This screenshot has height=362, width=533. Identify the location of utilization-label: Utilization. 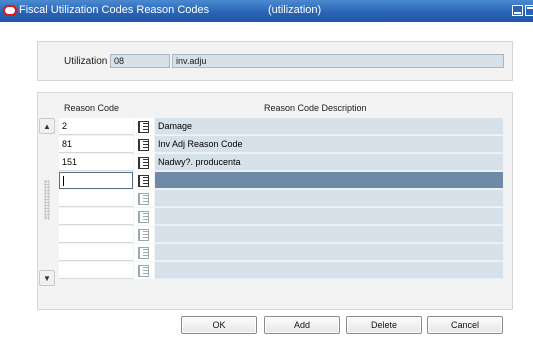
(86, 61).